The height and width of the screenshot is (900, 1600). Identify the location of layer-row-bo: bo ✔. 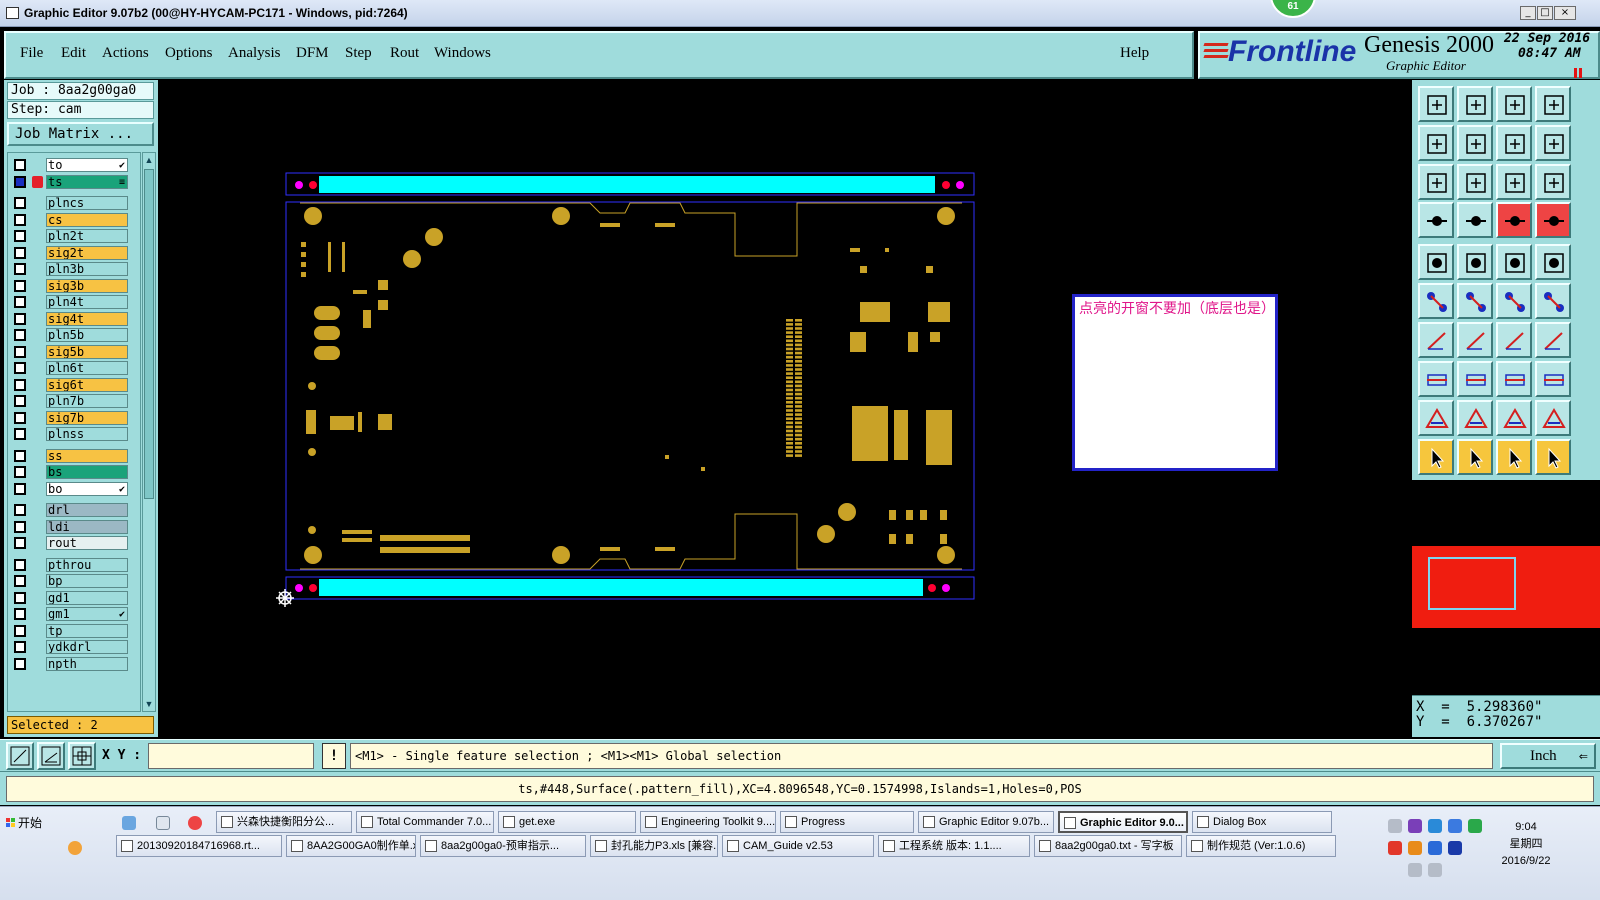
(73, 489).